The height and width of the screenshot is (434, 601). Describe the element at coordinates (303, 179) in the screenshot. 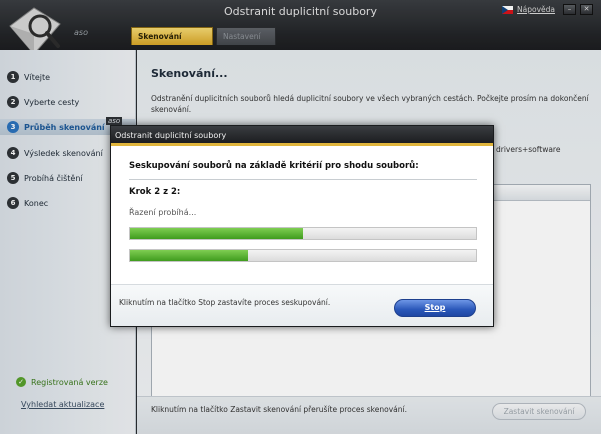

I see `divider` at that location.